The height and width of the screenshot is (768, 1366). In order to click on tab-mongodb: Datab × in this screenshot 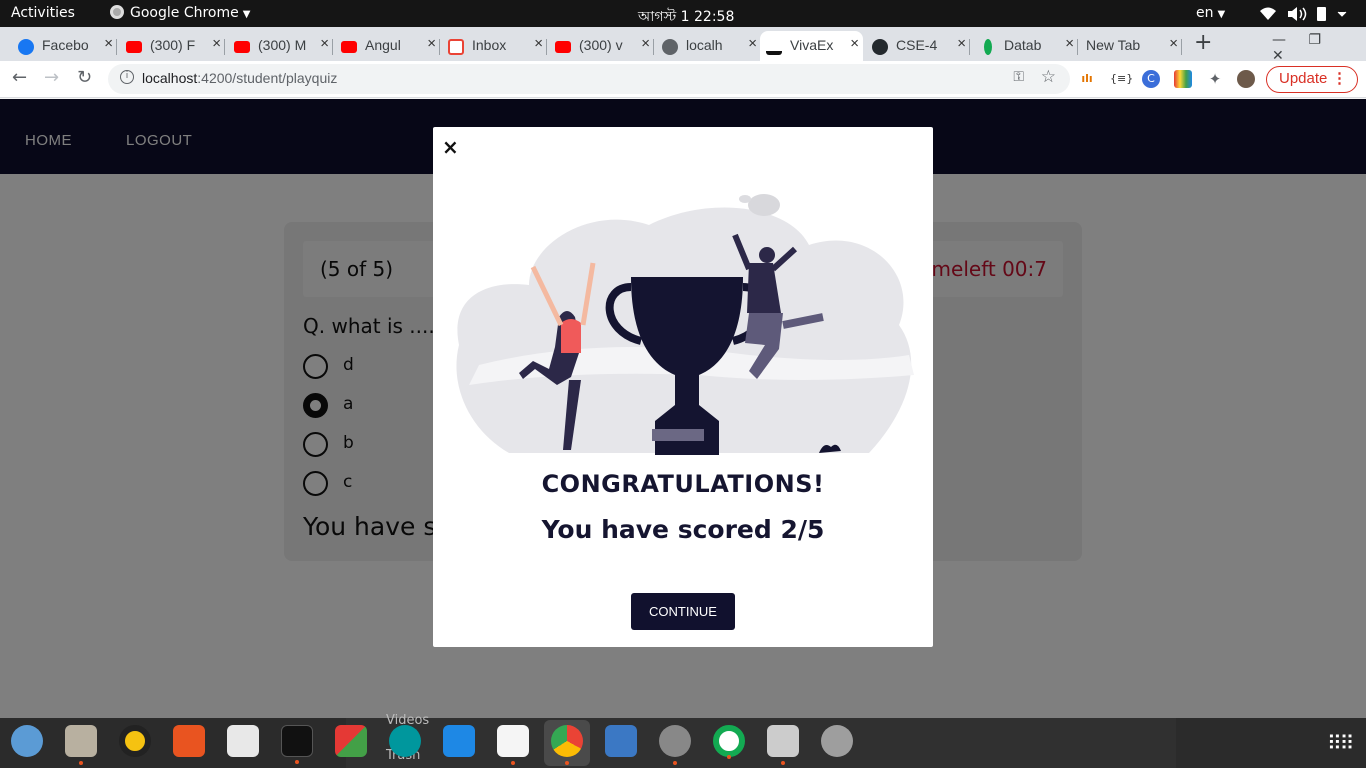, I will do `click(1026, 46)`.